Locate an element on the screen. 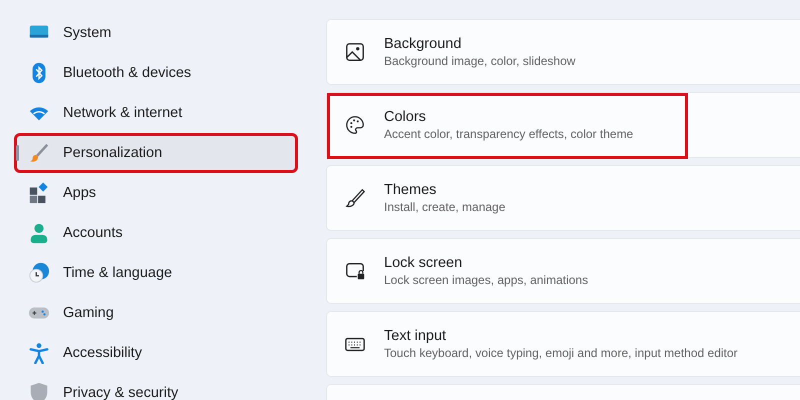 The height and width of the screenshot is (400, 800). sidebar-item: Apps is located at coordinates (156, 193).